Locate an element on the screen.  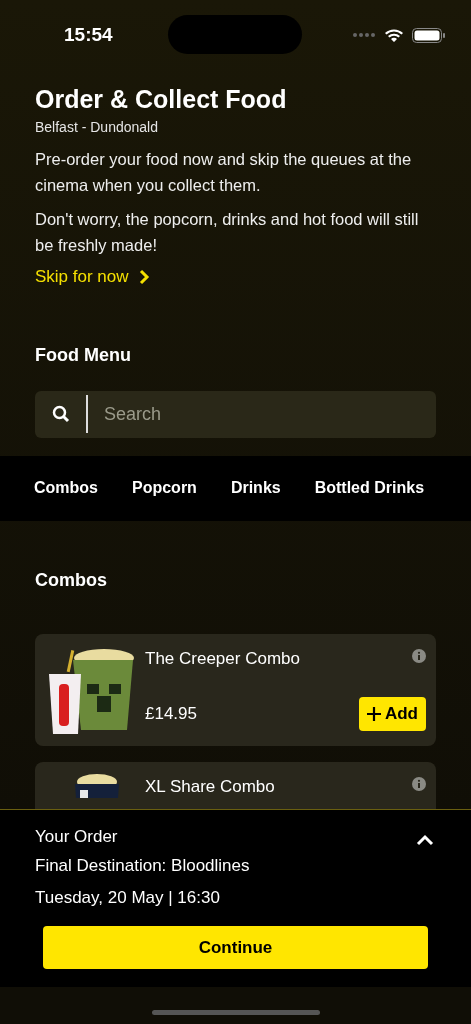
intro-text: Pre-order your food now and skip the queues at the cinema when you collect them. is located at coordinates (224, 172).